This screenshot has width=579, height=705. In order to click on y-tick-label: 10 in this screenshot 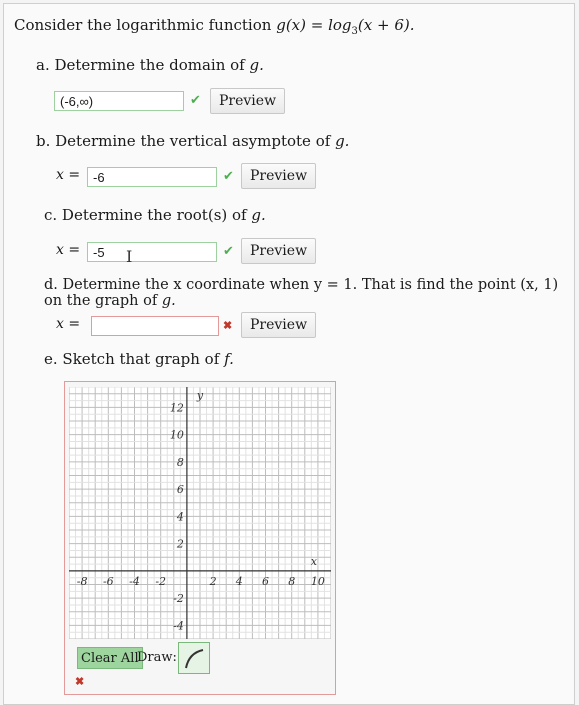, I will do `click(177, 435)`.